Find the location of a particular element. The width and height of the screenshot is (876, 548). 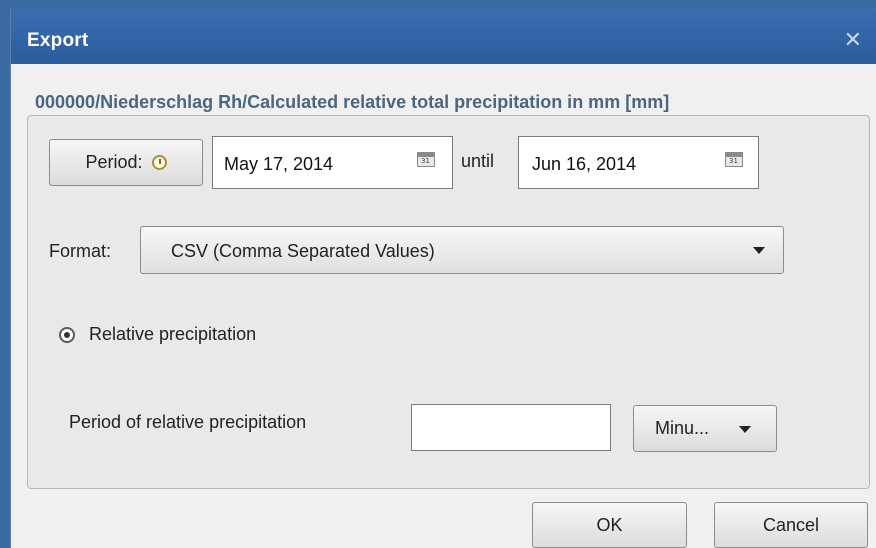

dialog-title: Export is located at coordinates (58, 40).